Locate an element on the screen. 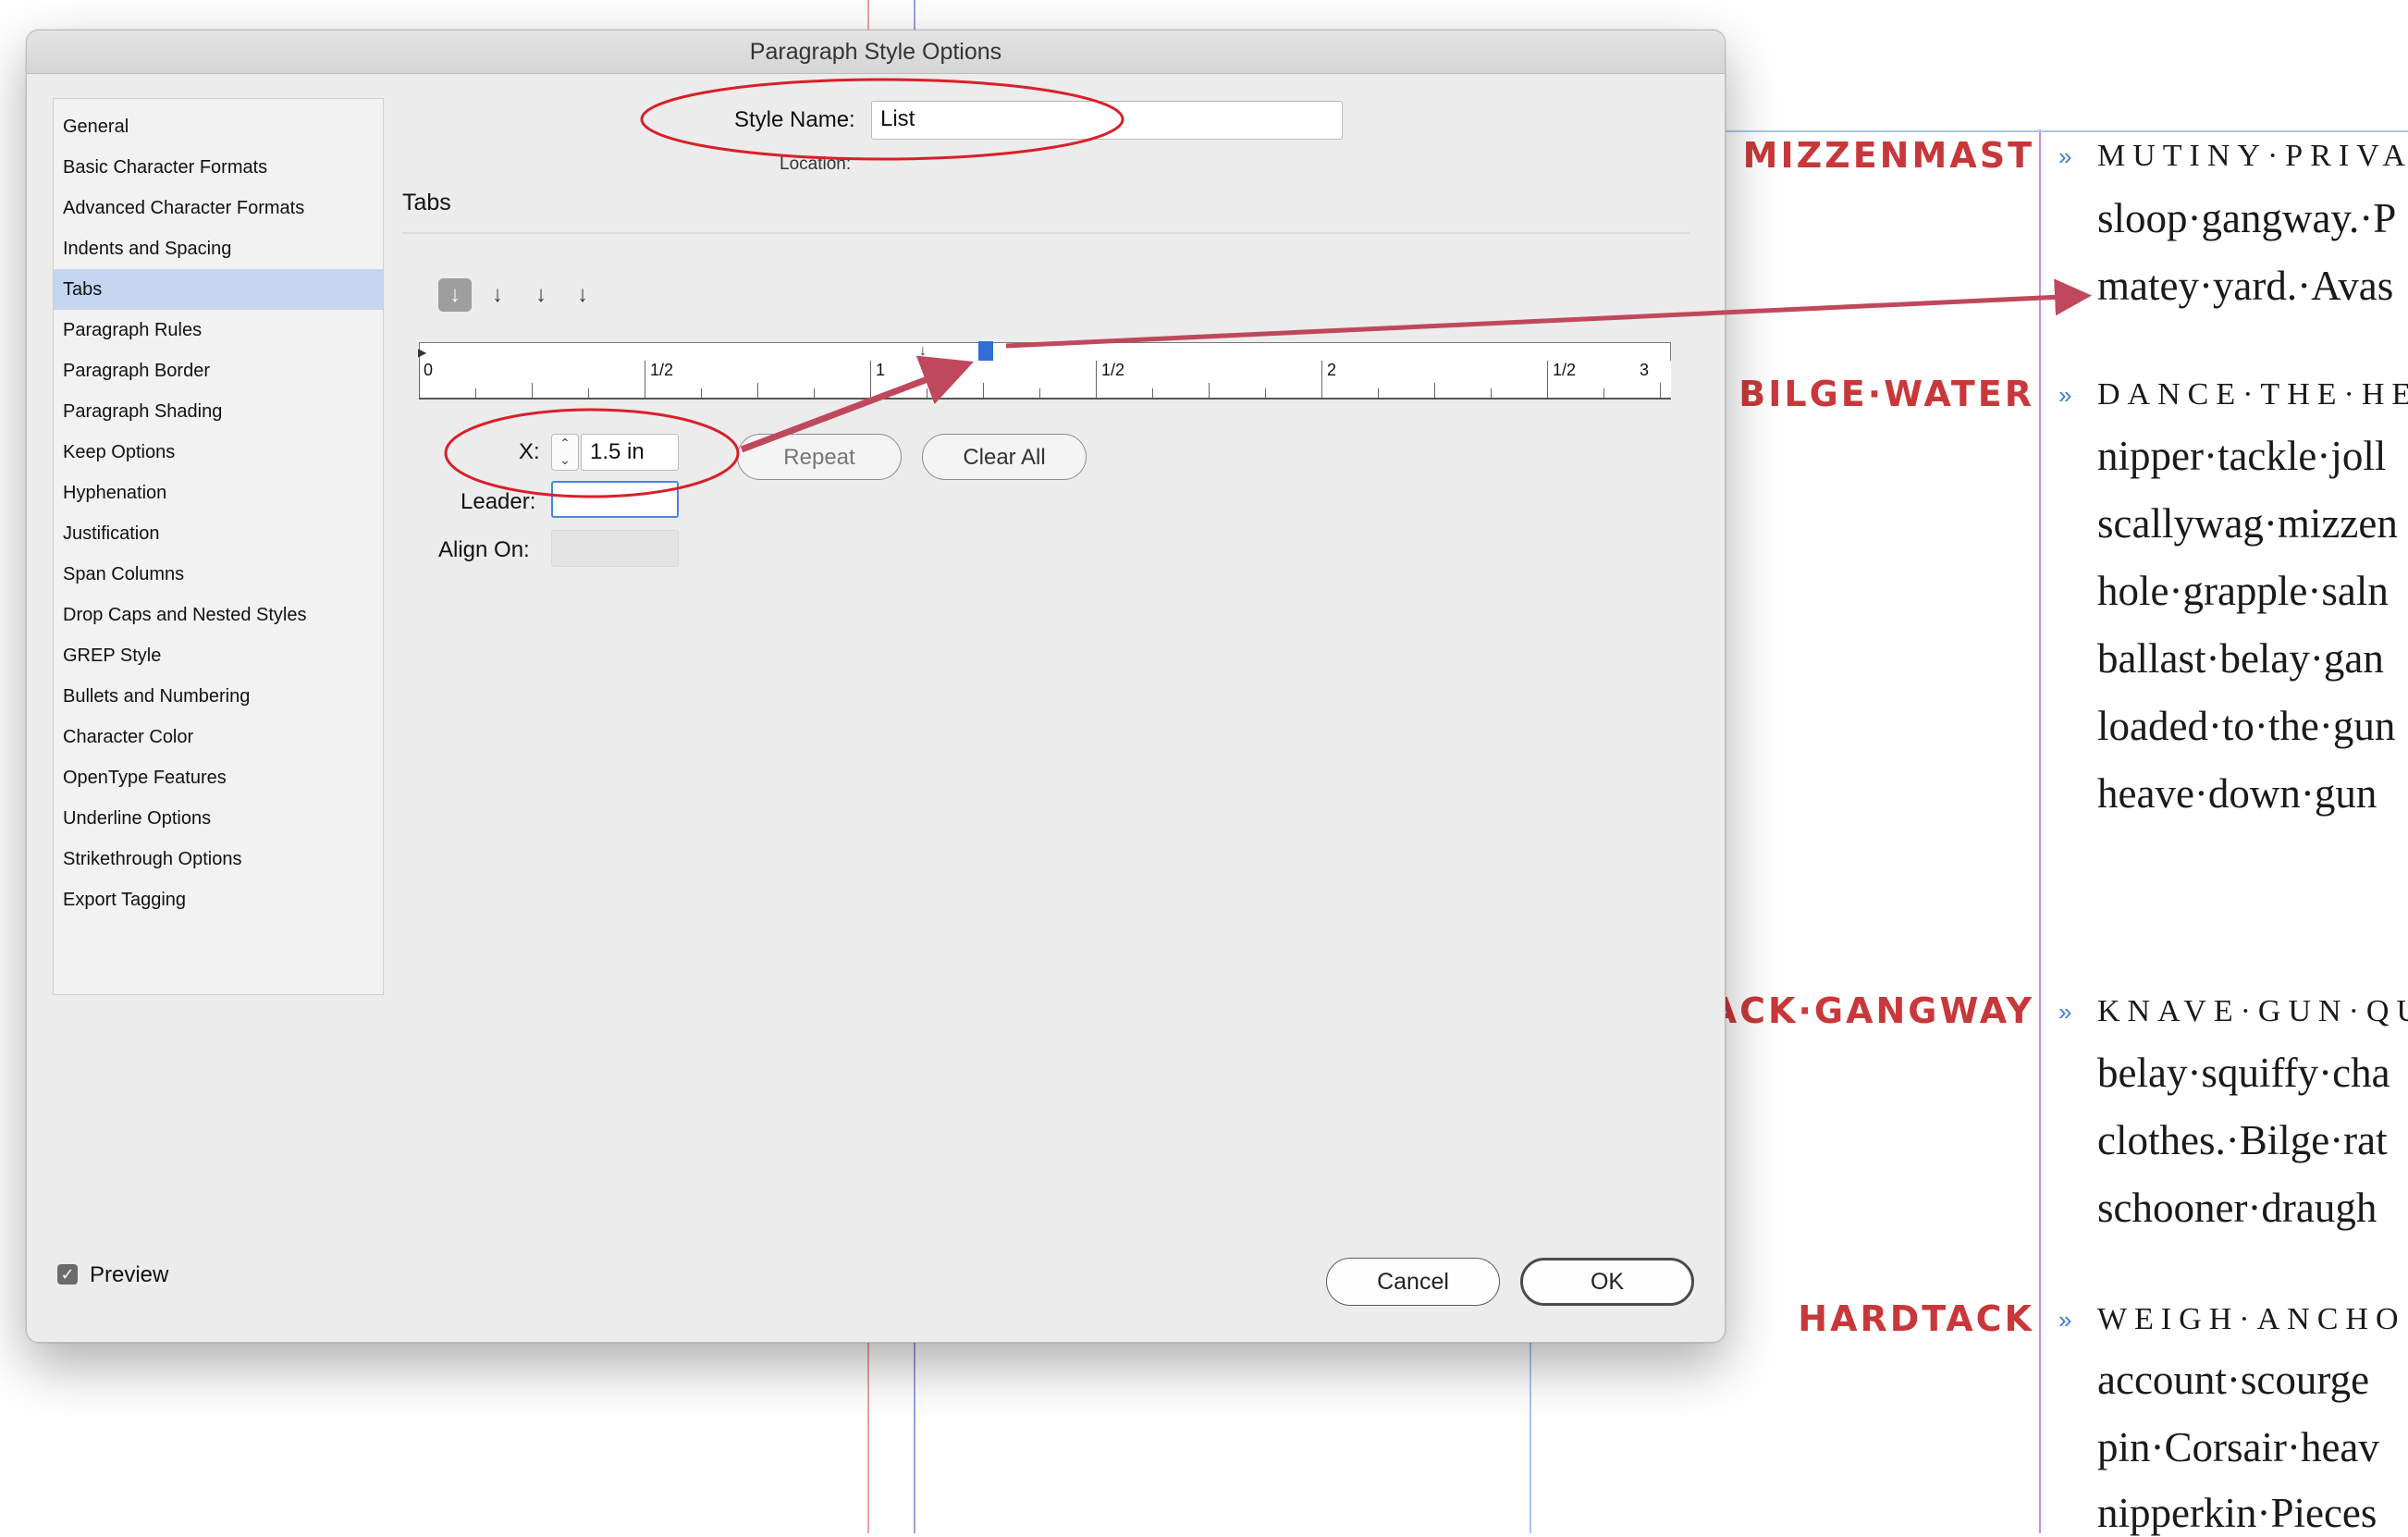  text-frame-edge is located at coordinates (2066, 131).